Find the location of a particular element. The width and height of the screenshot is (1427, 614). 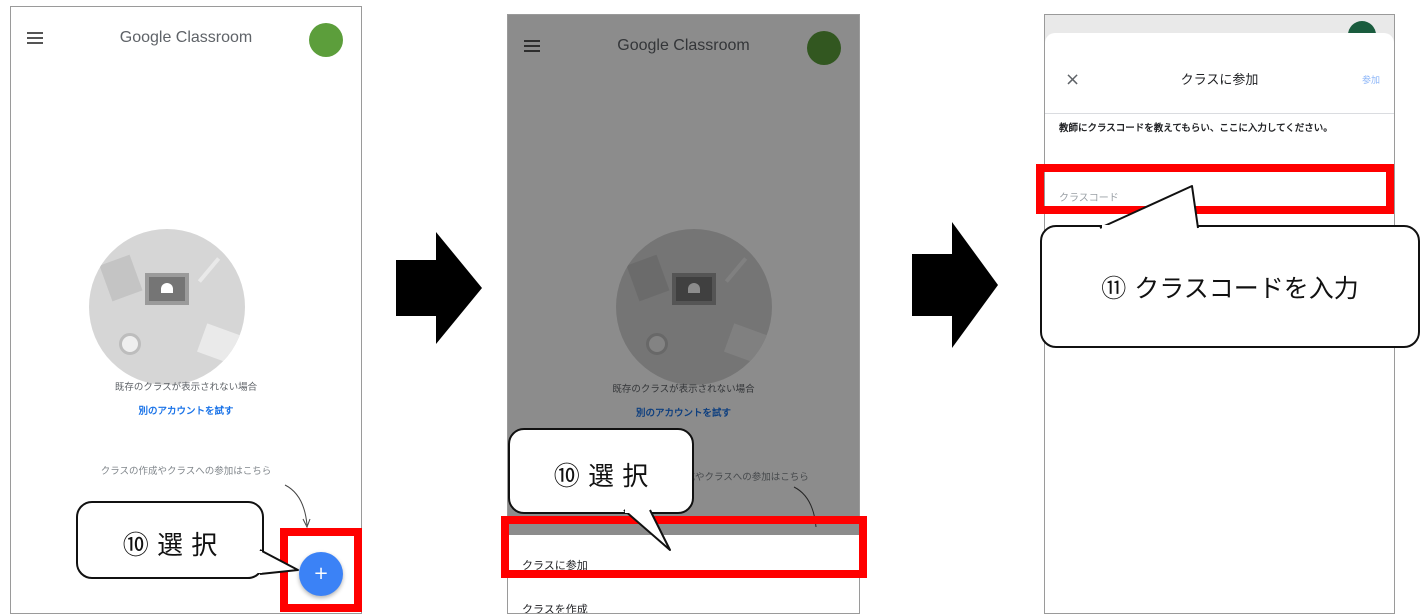

empty-state-message: 既存のクラスが表示されない場合 is located at coordinates (186, 387).